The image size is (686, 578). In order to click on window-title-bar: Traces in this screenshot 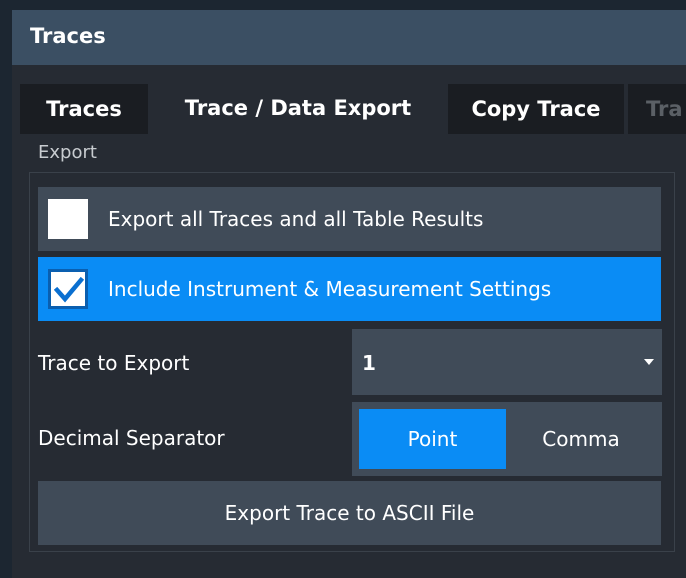, I will do `click(349, 37)`.